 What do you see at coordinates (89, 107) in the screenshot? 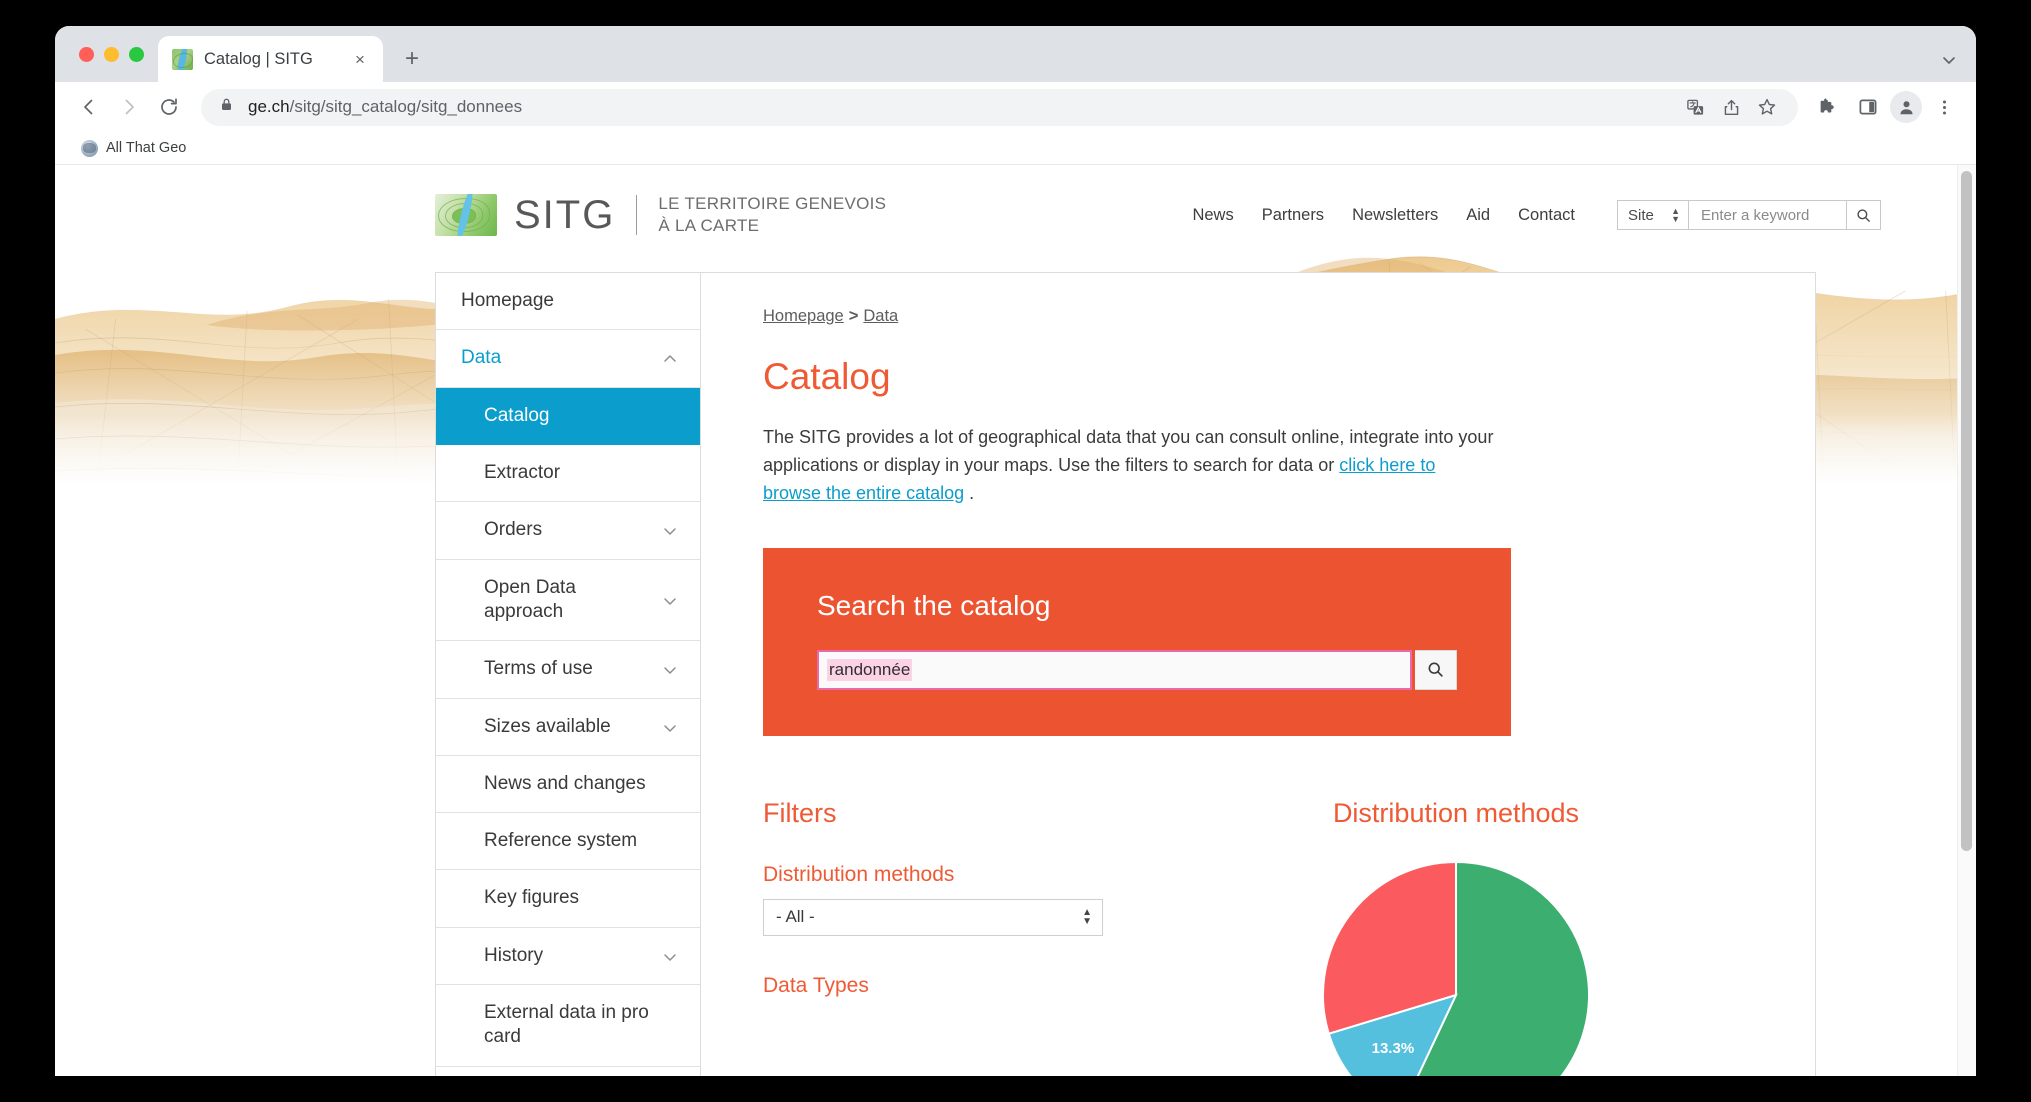
I see `back-button` at bounding box center [89, 107].